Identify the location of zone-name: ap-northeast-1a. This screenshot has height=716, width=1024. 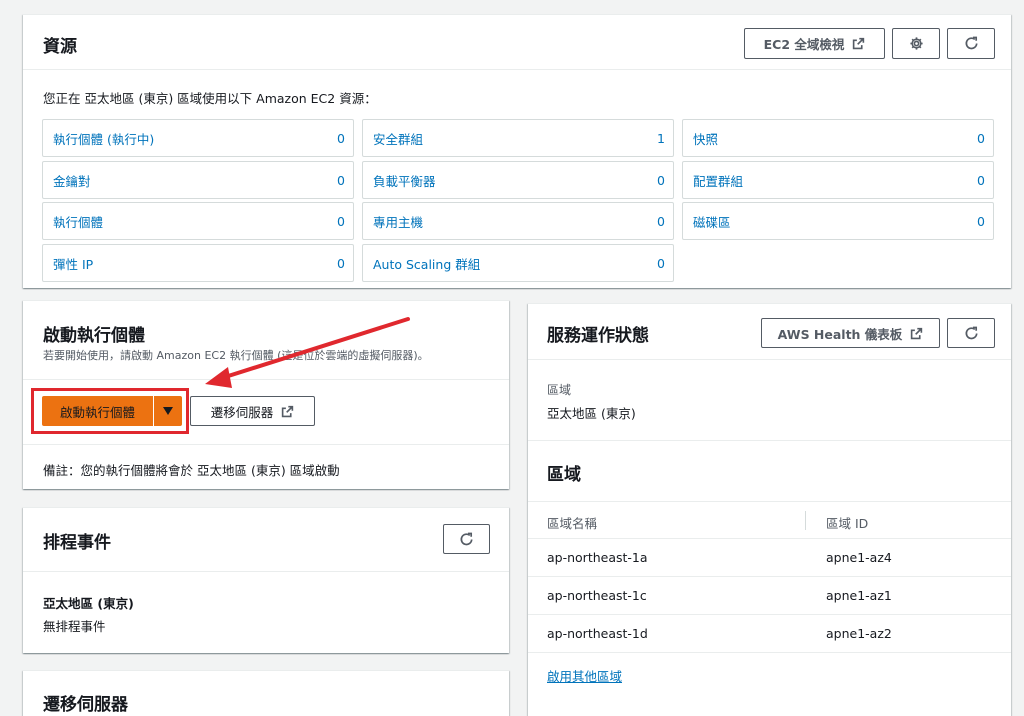
(597, 557).